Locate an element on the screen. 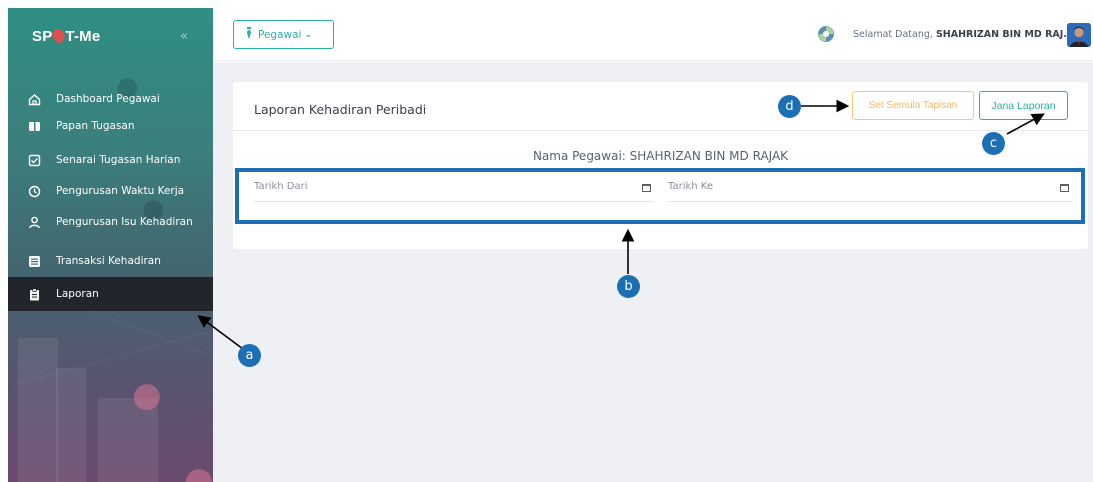  sidebar-item-transaksi-kehadiran: Transaksi Kehadiran is located at coordinates (110, 261).